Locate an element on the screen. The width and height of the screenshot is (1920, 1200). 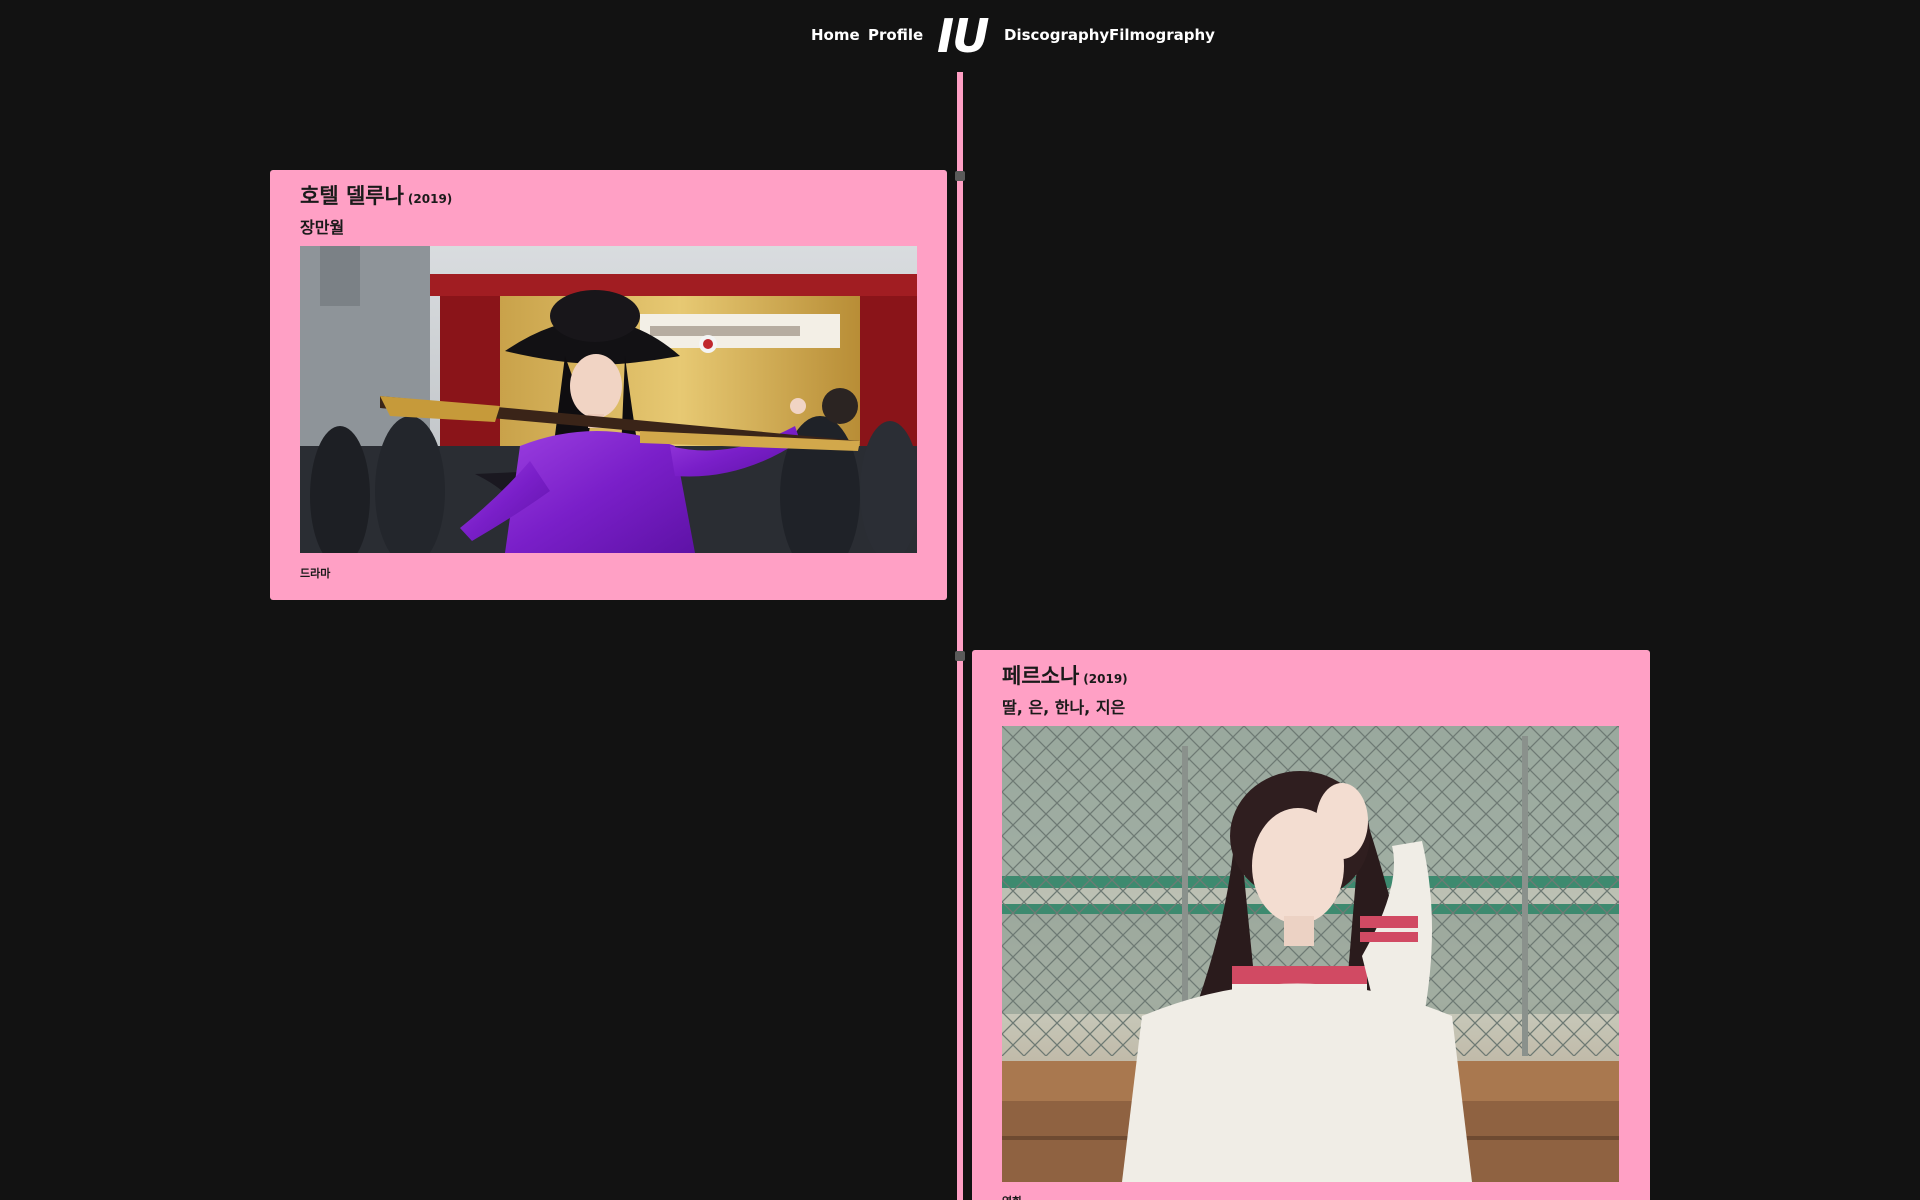
nav-profile-link: Profile is located at coordinates (895, 35).